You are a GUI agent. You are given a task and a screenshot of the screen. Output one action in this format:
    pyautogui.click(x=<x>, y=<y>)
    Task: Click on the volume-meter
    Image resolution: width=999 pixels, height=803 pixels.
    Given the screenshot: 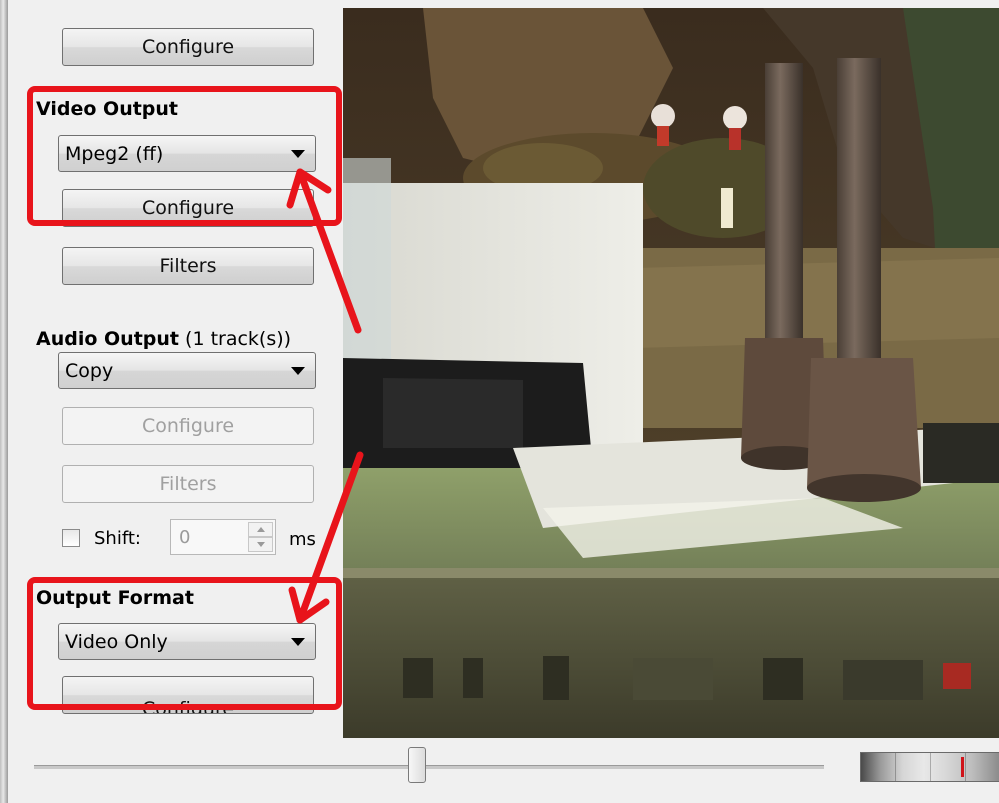 What is the action you would take?
    pyautogui.click(x=929, y=767)
    